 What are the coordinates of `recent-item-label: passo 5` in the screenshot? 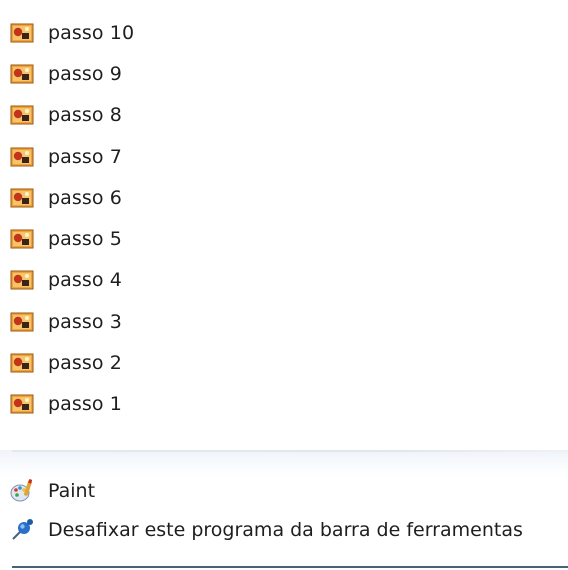 It's located at (85, 239).